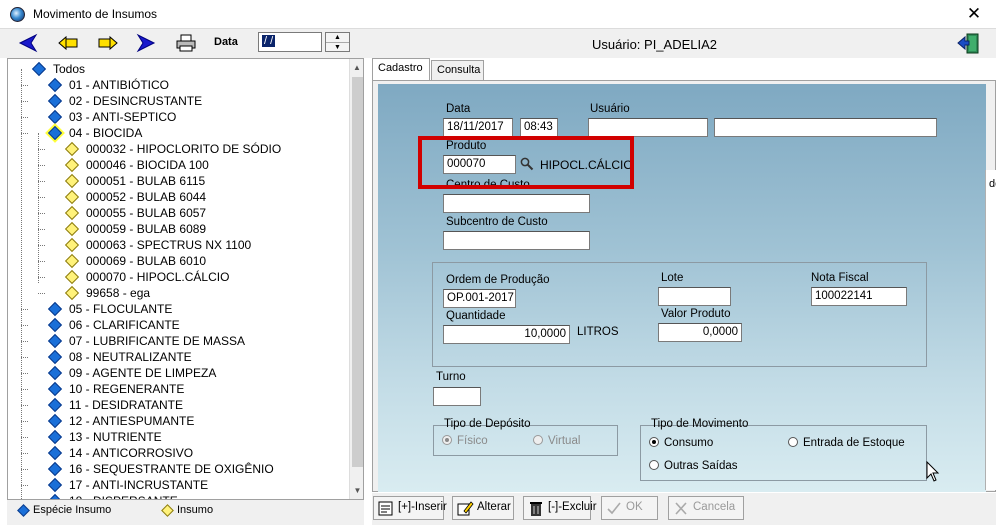 The width and height of the screenshot is (996, 525). Describe the element at coordinates (516, 203) in the screenshot. I see `centro-custo-field` at that location.